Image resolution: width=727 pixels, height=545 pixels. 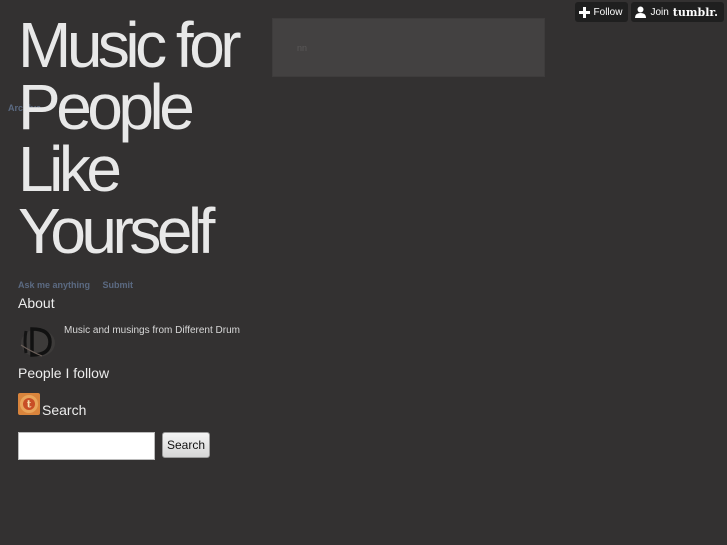 I want to click on join-label: Join, so click(x=659, y=12).